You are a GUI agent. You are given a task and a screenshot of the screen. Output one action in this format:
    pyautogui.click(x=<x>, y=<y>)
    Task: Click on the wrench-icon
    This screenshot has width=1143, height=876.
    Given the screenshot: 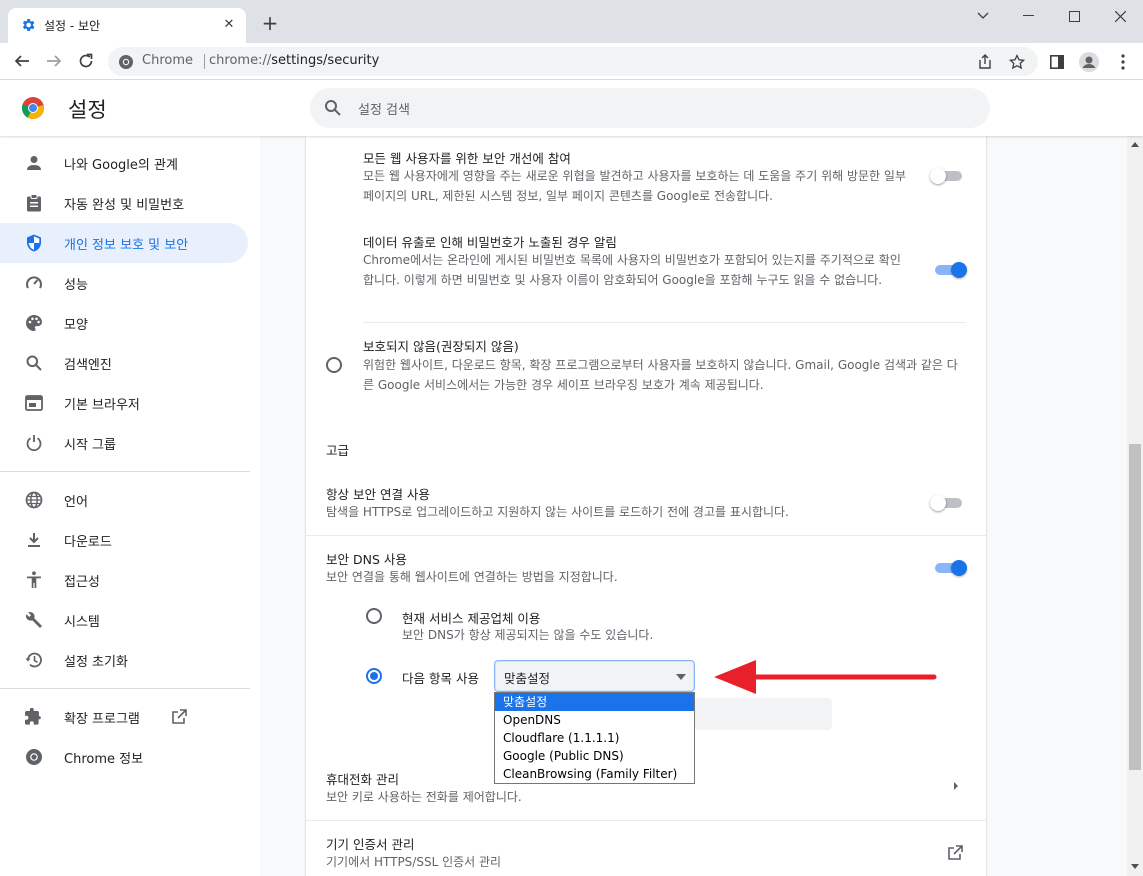 What is the action you would take?
    pyautogui.click(x=34, y=620)
    